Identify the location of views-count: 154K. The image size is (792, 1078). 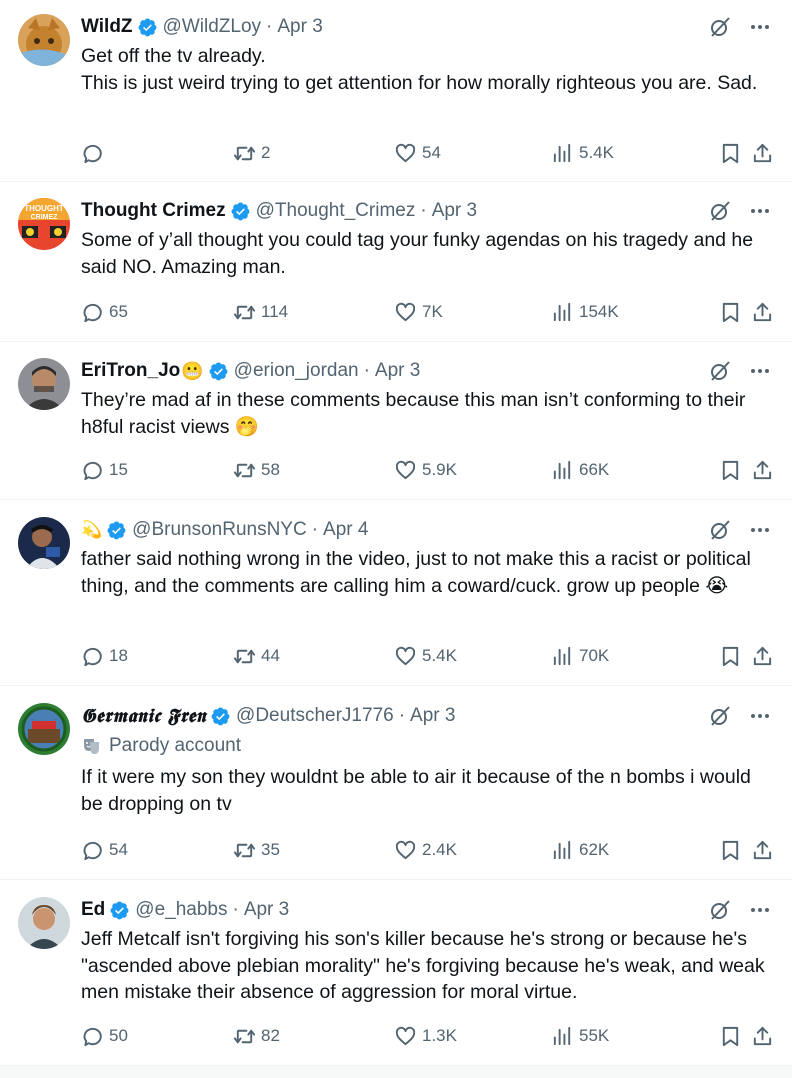
(599, 311).